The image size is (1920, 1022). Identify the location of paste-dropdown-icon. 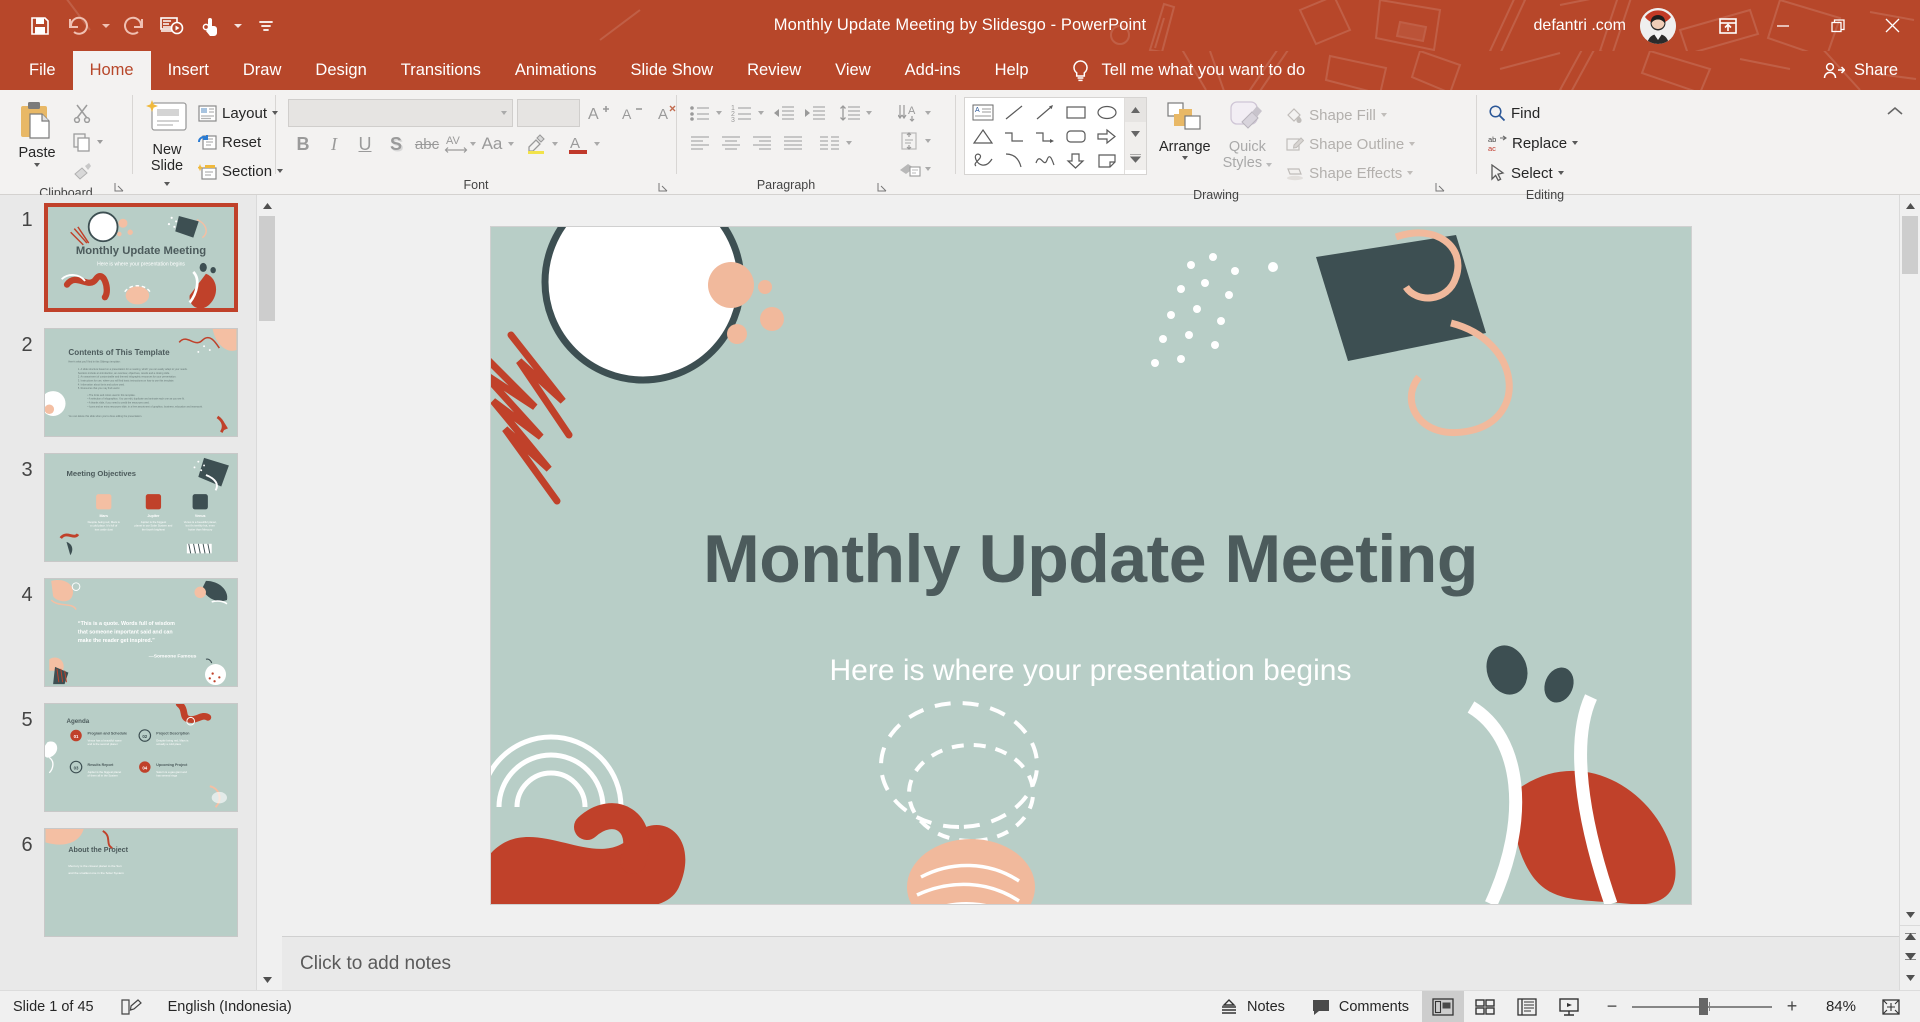
(37, 165).